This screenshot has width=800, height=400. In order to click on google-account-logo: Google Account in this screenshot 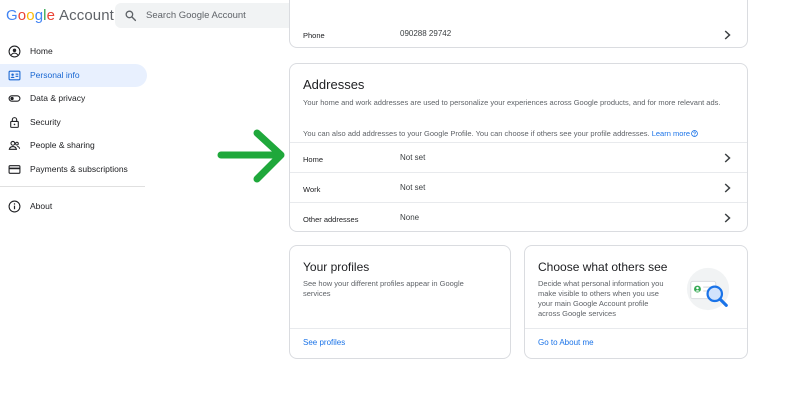, I will do `click(60, 15)`.